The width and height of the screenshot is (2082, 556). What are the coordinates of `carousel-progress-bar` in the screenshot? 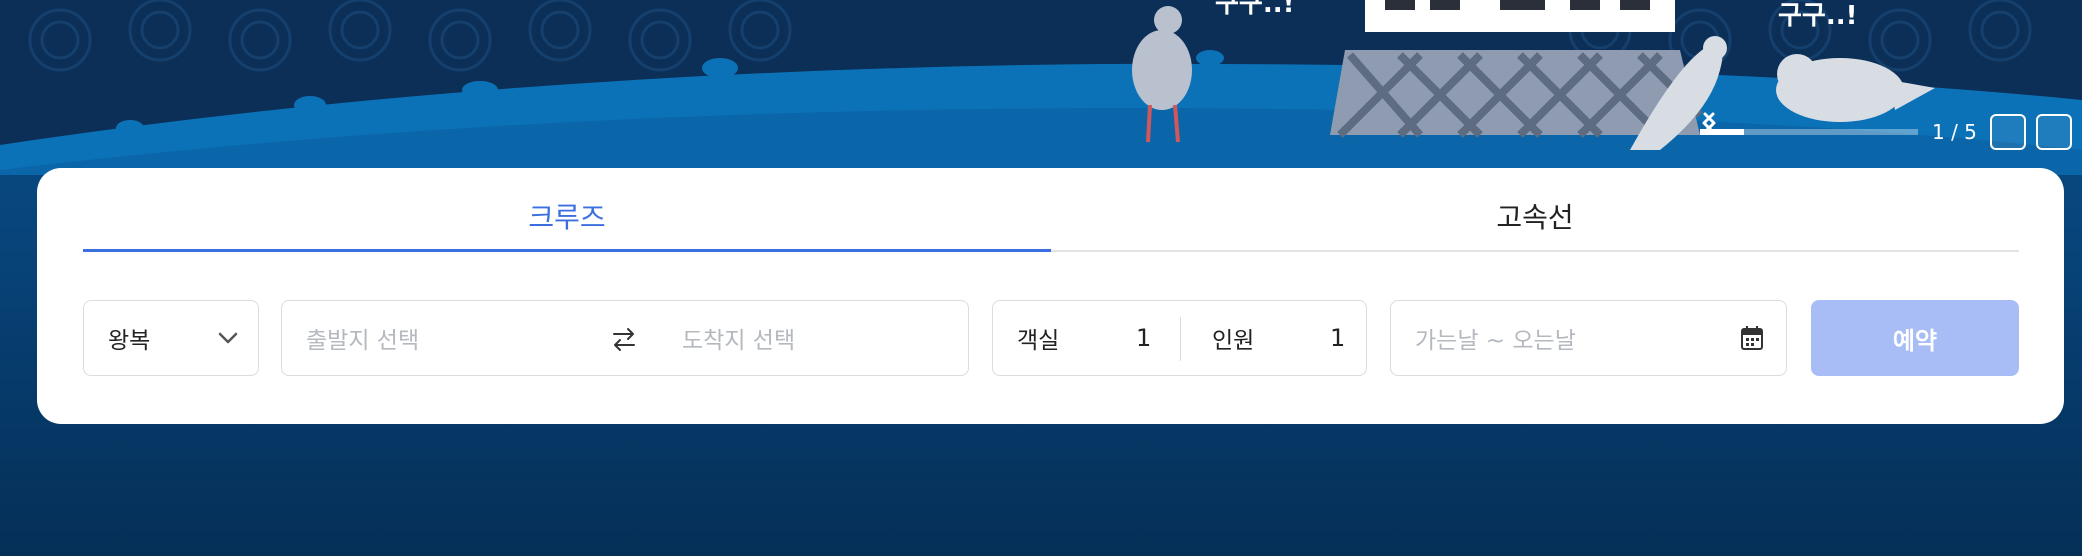 It's located at (1809, 132).